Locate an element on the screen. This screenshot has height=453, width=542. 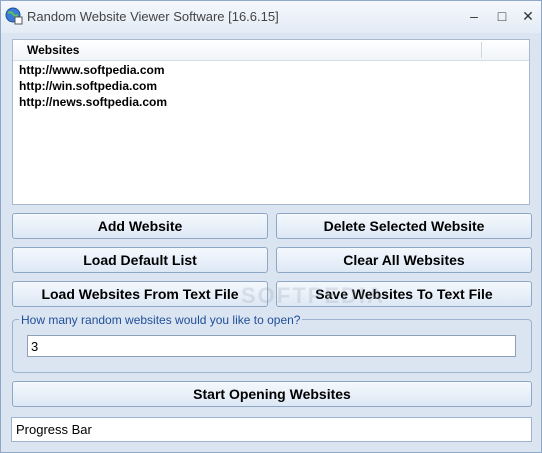
website-count-input is located at coordinates (271, 346).